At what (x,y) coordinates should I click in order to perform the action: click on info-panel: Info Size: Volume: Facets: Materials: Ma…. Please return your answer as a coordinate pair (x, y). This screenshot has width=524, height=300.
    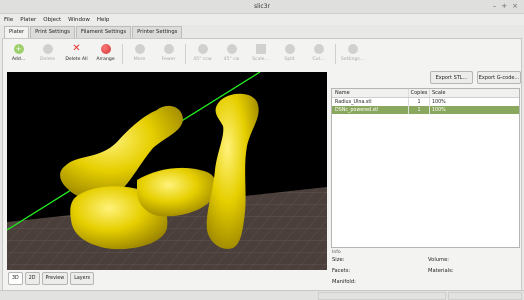
    Looking at the image, I should click on (425, 270).